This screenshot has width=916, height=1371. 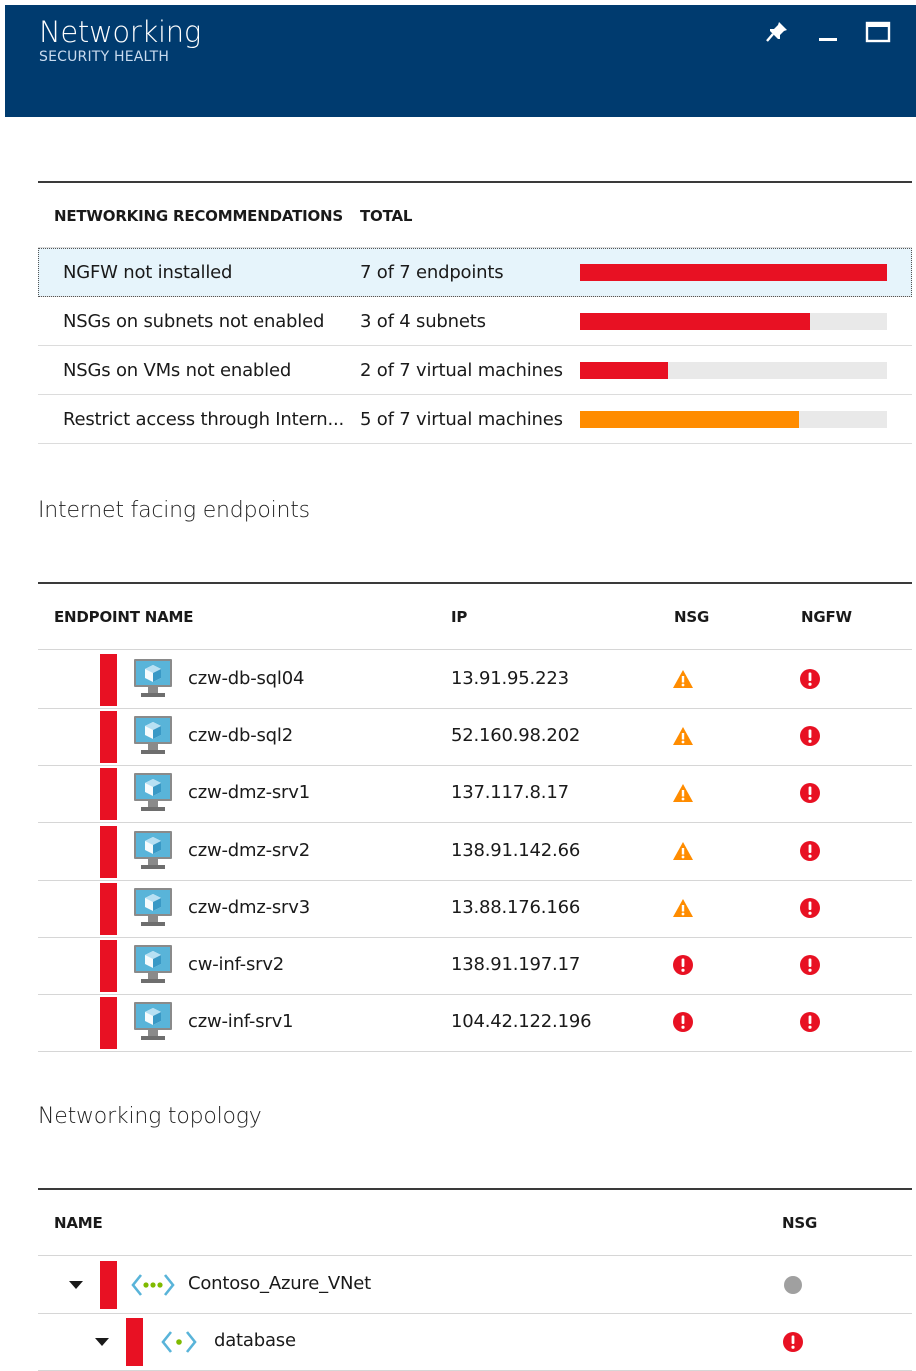 I want to click on recommendation-total: 3 of 4 subnets, so click(x=423, y=321).